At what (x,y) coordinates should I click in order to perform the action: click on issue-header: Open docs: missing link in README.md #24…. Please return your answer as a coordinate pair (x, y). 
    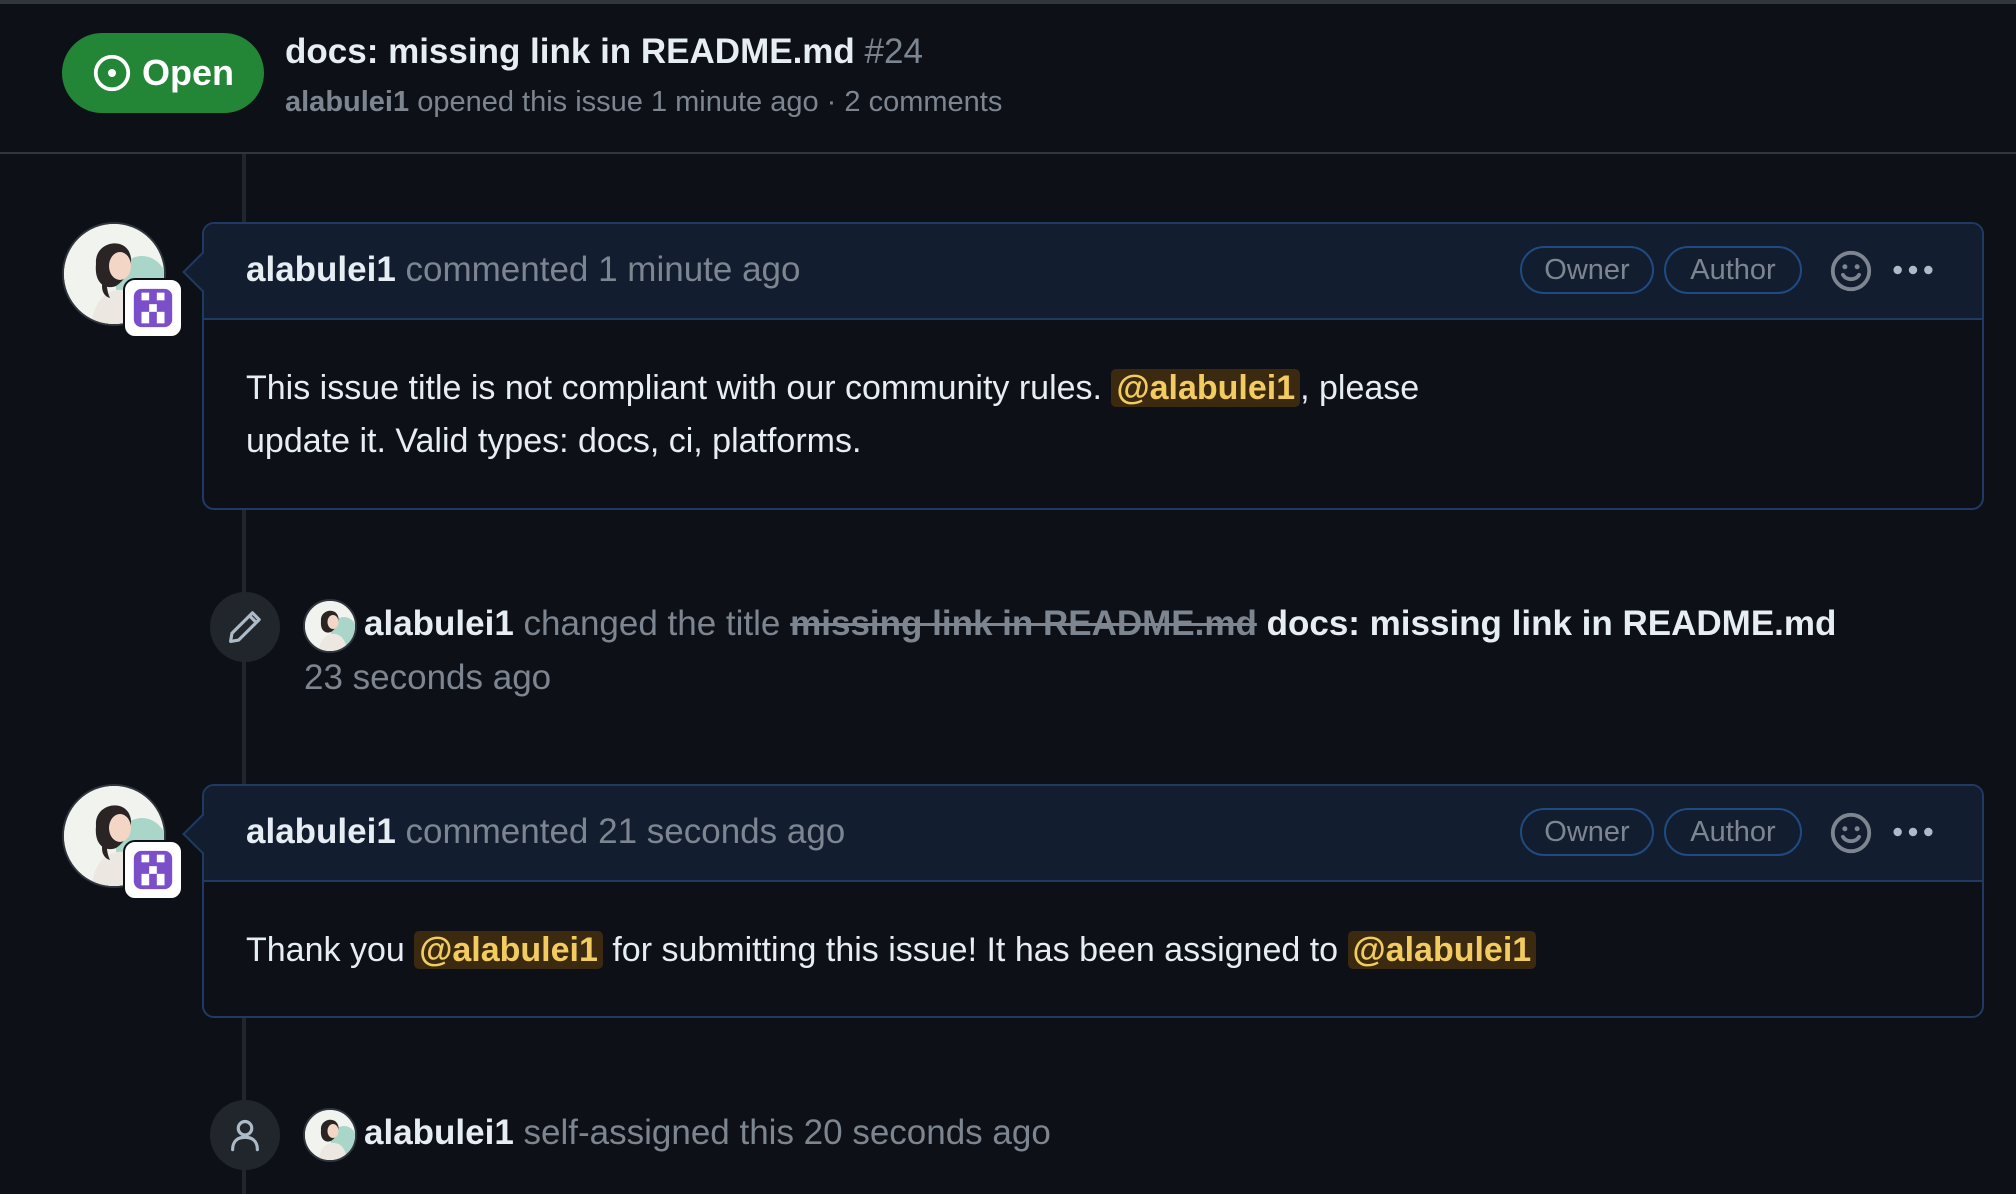
    Looking at the image, I should click on (1008, 79).